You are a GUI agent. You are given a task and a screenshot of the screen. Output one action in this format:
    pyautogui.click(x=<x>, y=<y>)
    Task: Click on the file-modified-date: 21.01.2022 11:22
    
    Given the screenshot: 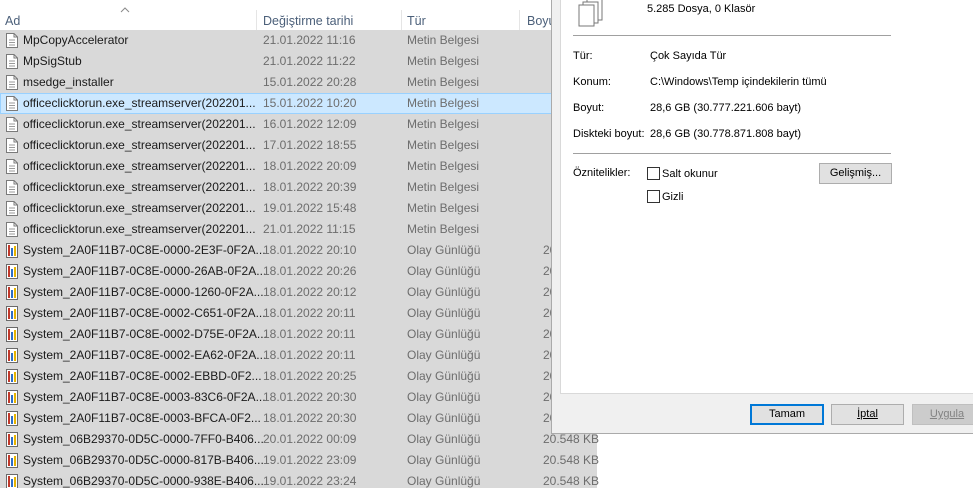 What is the action you would take?
    pyautogui.click(x=309, y=61)
    